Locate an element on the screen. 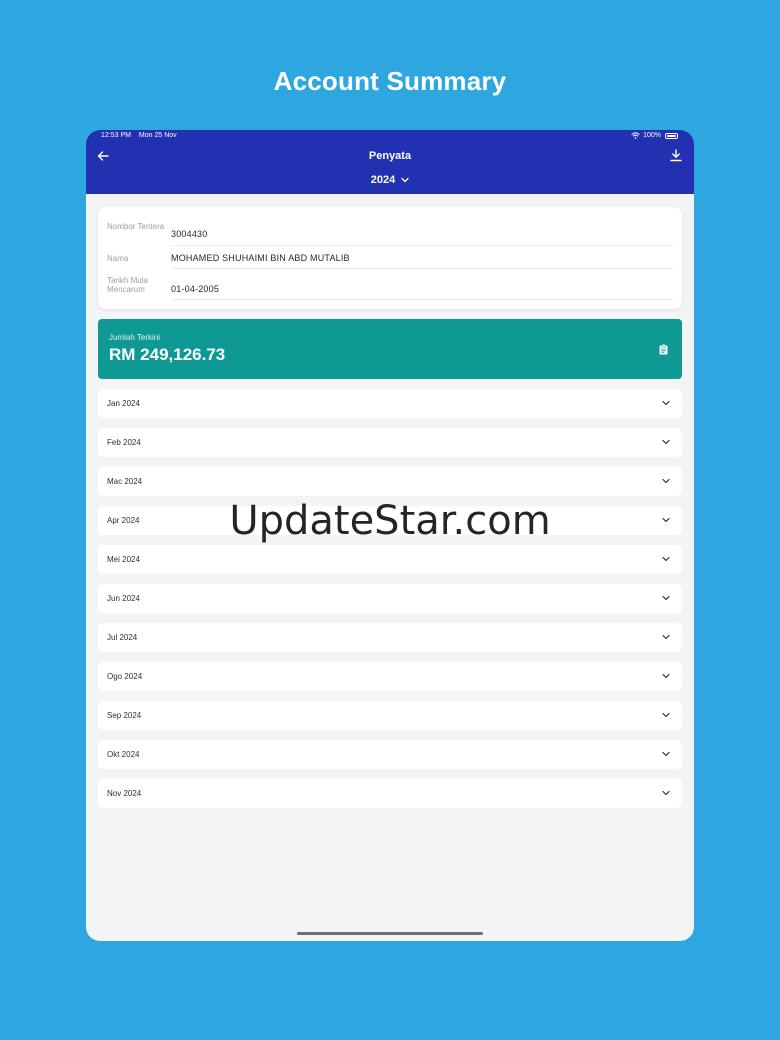 The image size is (780, 1040). current-total-card: Jumlah Terkini RM 249,126.73 is located at coordinates (390, 349).